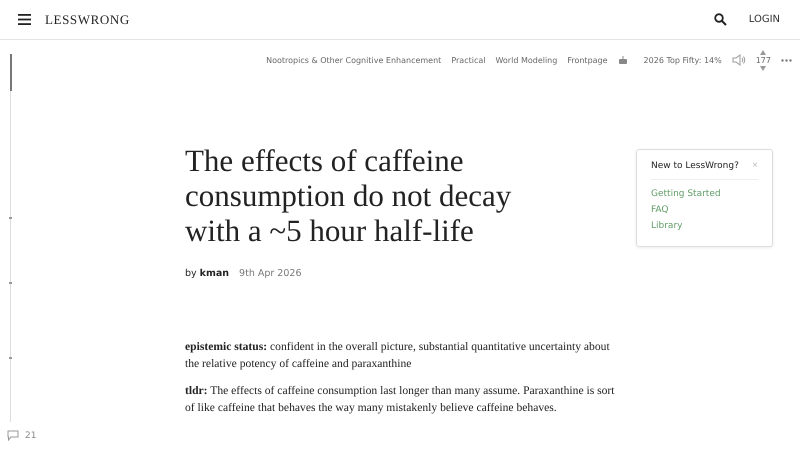 The image size is (800, 450). I want to click on site-logo: LESSWRONG, so click(87, 20).